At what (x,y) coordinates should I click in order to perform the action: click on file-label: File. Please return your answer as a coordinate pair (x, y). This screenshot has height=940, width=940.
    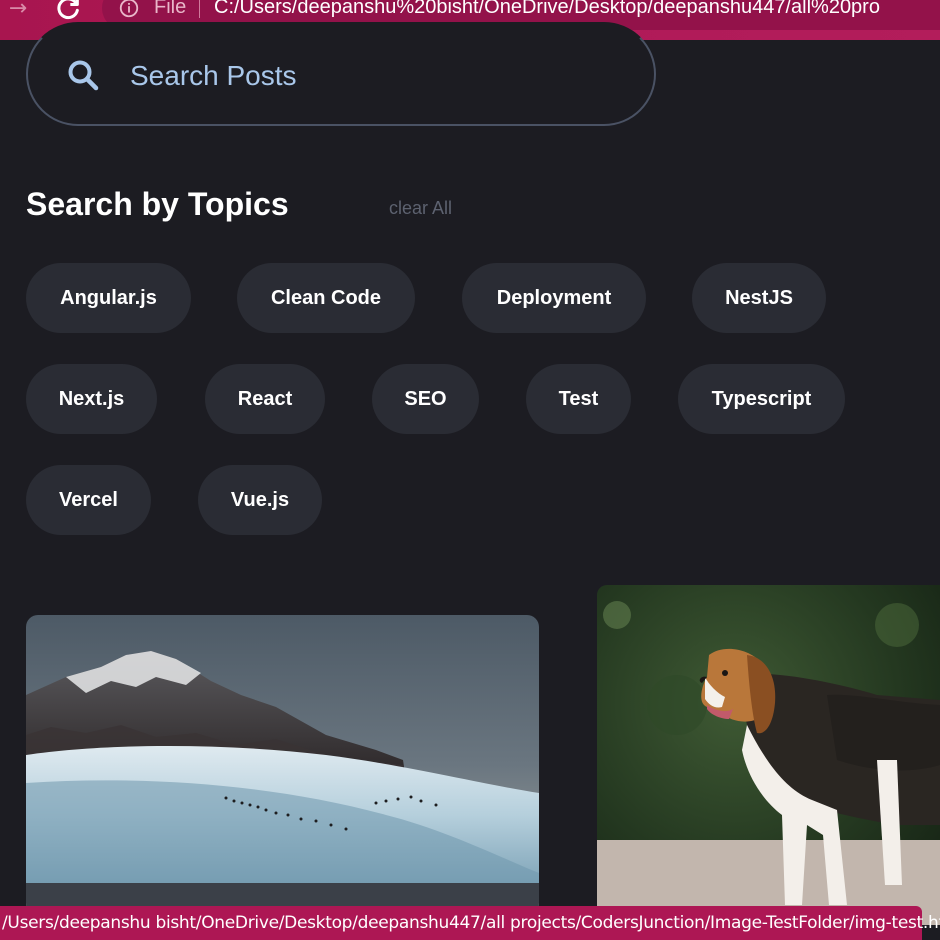
    Looking at the image, I should click on (170, 9).